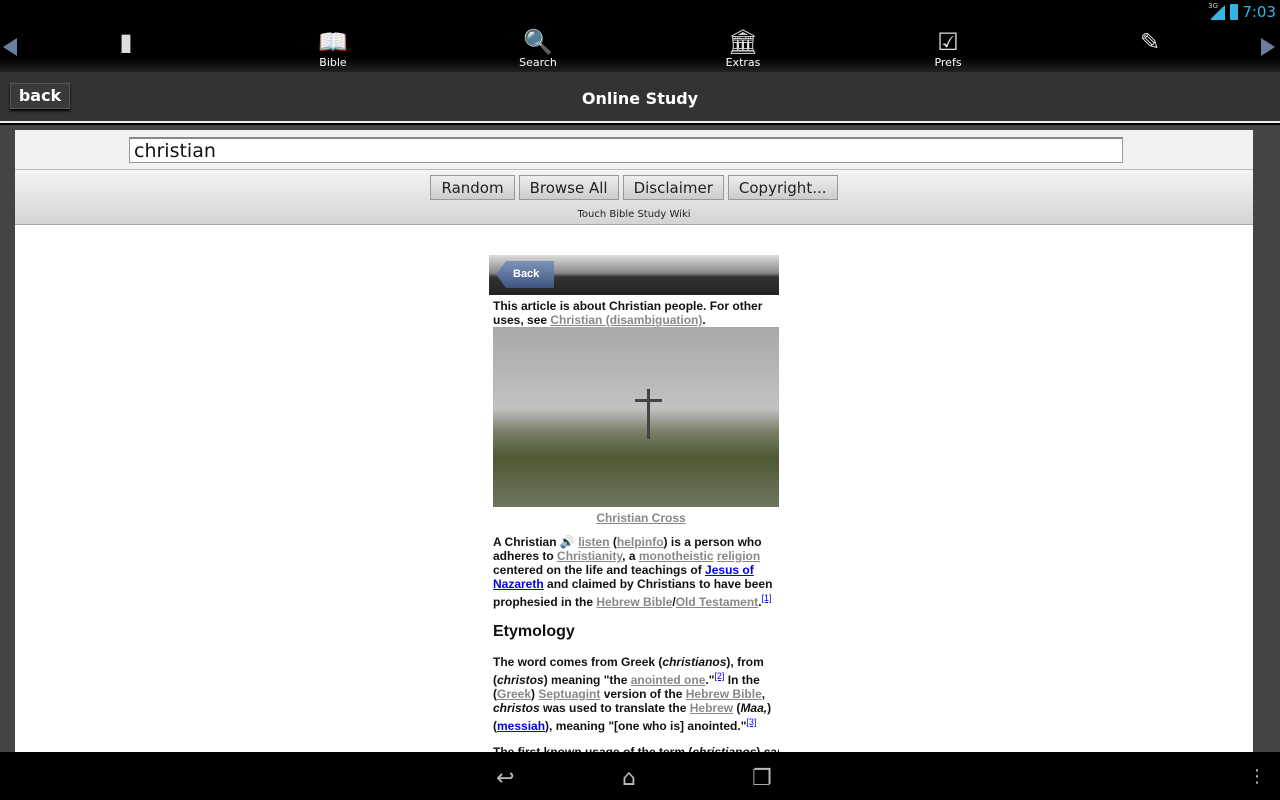  I want to click on text-span: (, so click(613, 542).